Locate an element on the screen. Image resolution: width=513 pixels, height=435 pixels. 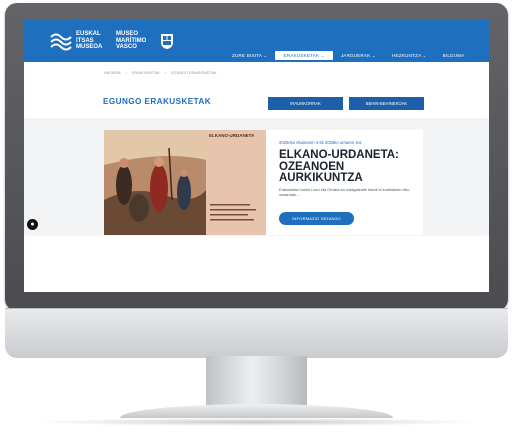
monitor-stand-base is located at coordinates (256, 411).